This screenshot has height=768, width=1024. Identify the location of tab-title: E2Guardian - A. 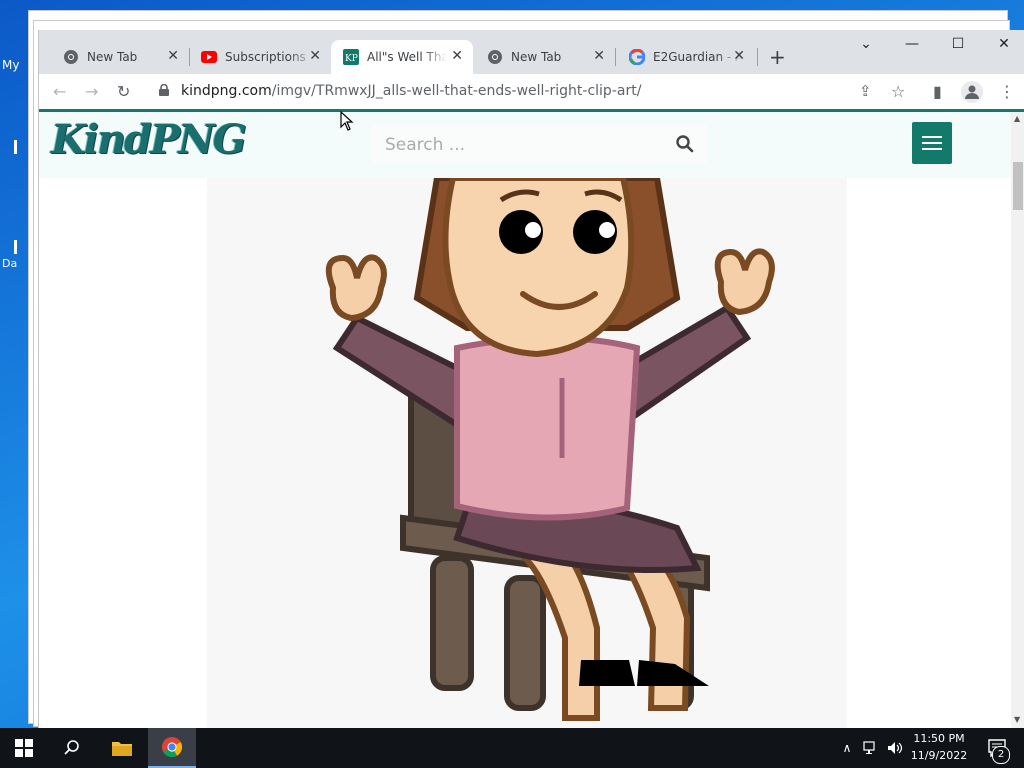
(698, 57).